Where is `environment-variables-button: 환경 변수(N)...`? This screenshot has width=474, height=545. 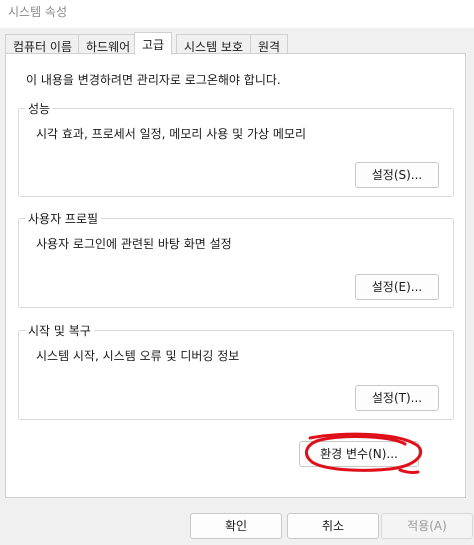 environment-variables-button: 환경 변수(N)... is located at coordinates (359, 454).